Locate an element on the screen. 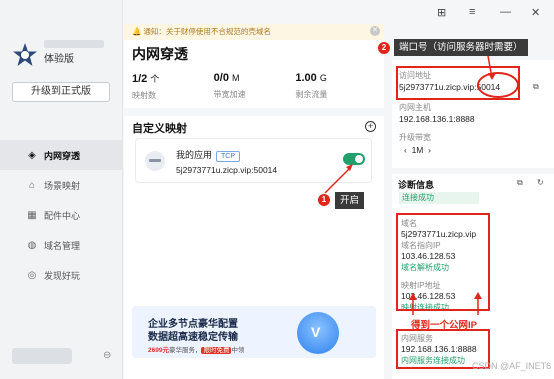 The height and width of the screenshot is (379, 554). highlight-diag-box is located at coordinates (443, 262).